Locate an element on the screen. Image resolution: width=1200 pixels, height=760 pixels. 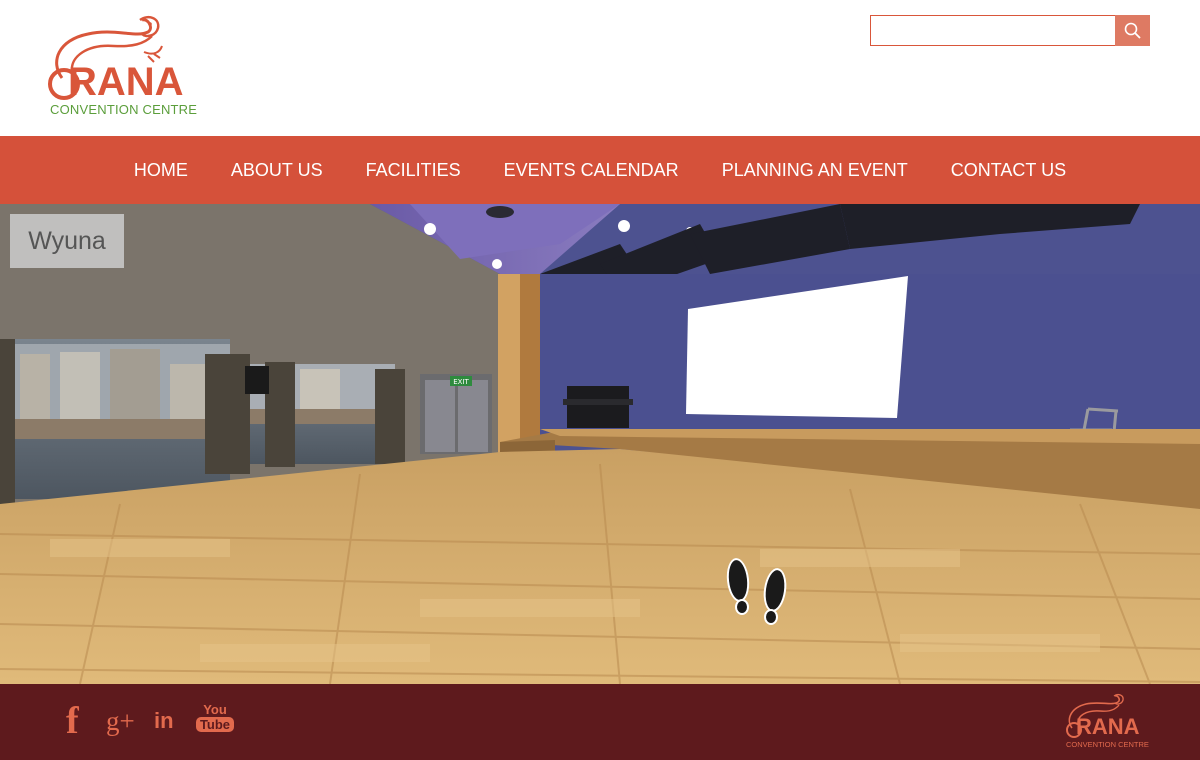
nav-item-about-us: ABOUT US is located at coordinates (277, 170).